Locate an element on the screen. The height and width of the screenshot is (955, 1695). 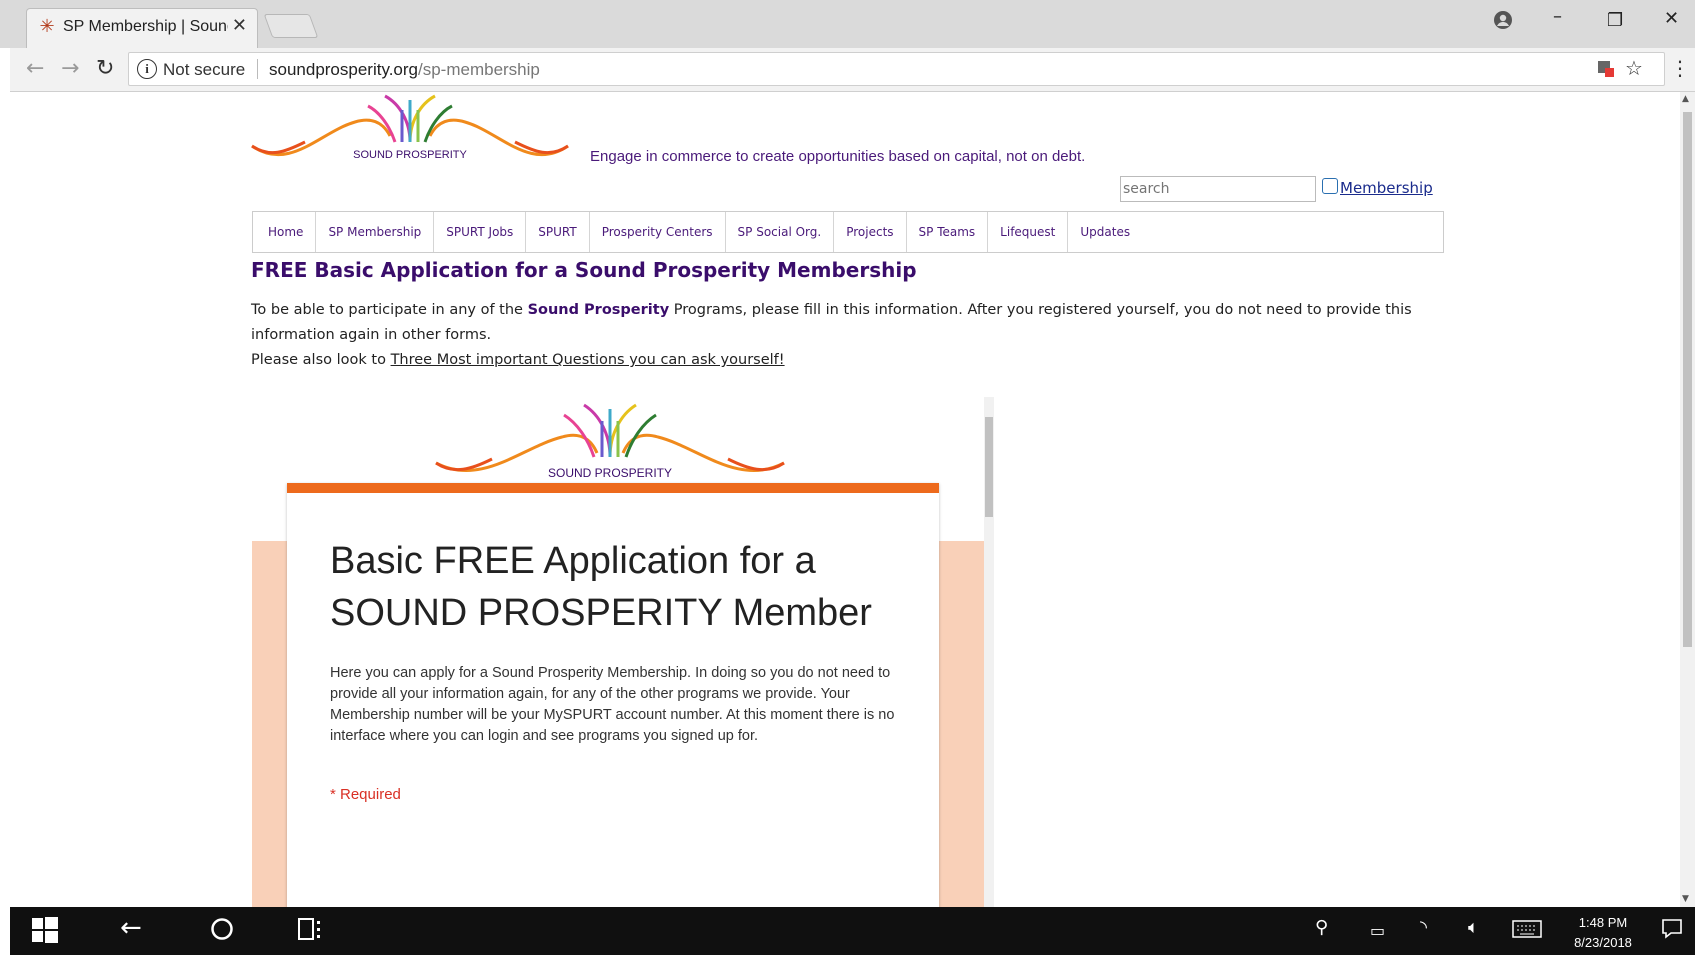
forward-arrow-icon: → is located at coordinates (70, 68).